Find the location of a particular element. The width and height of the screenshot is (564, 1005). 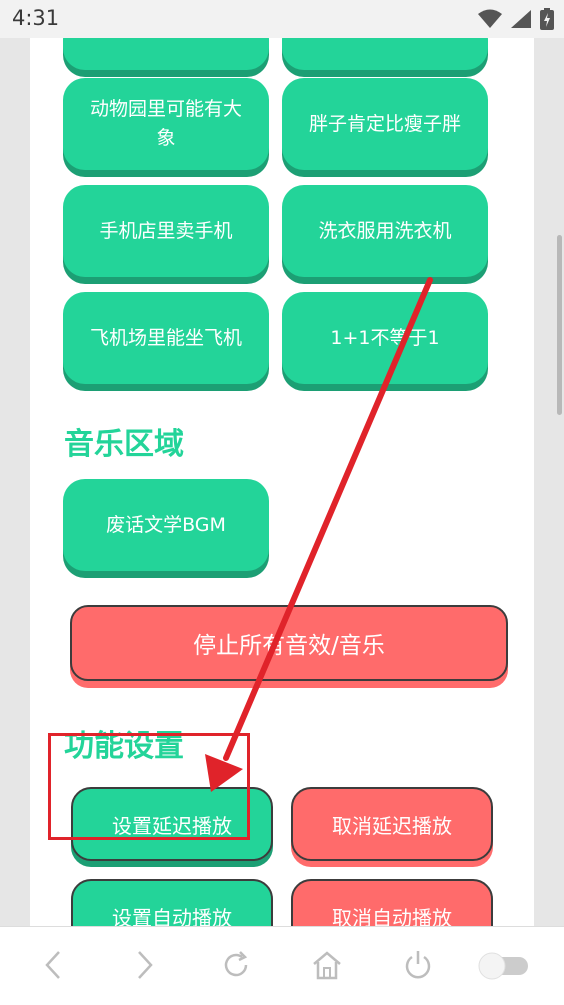

forward-icon is located at coordinates (144, 965).